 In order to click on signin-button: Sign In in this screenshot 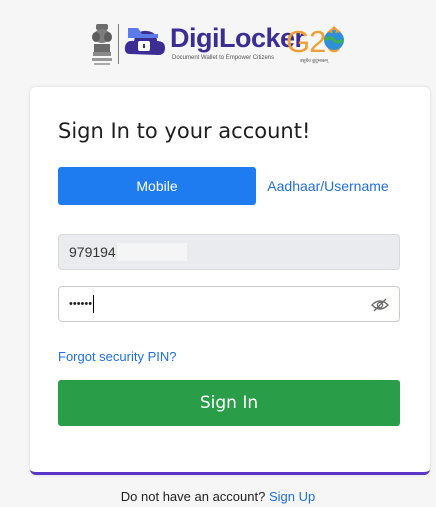, I will do `click(229, 403)`.